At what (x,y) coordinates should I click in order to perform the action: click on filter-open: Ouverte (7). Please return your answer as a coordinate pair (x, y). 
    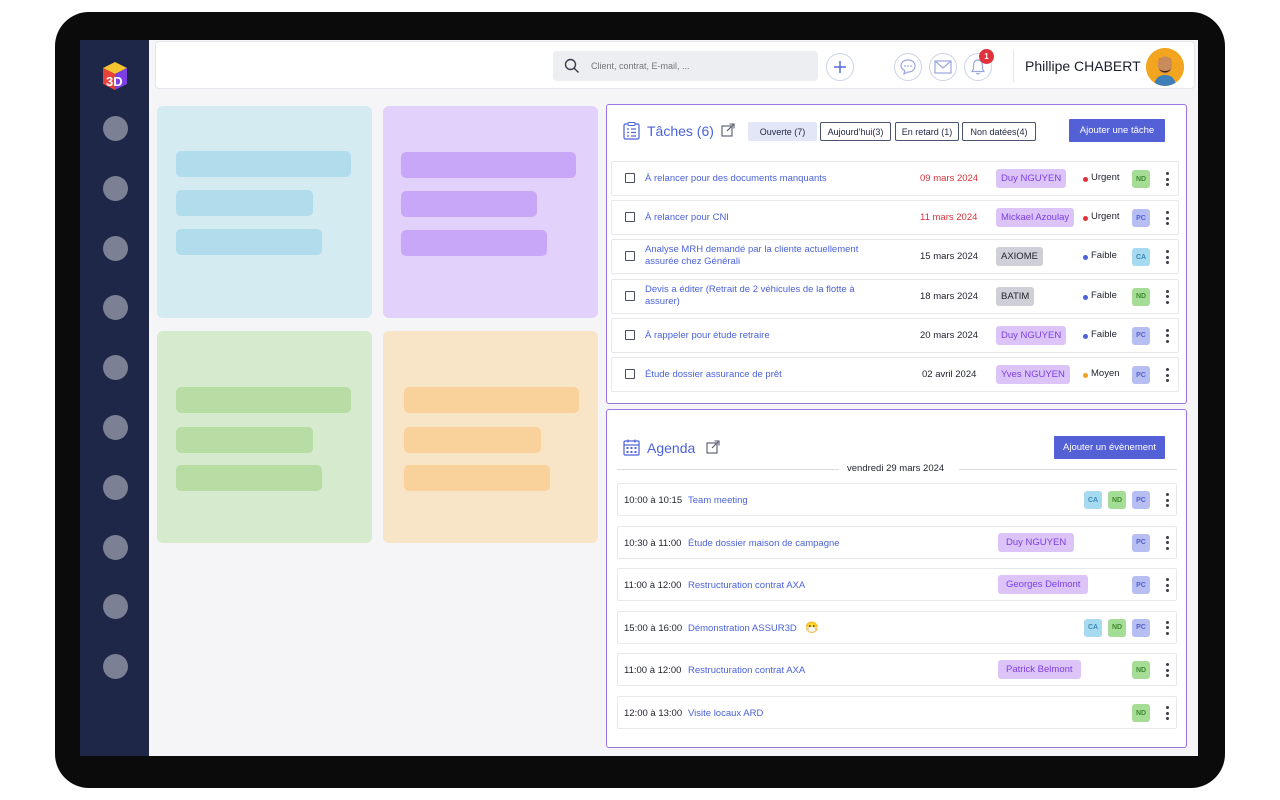
    Looking at the image, I should click on (782, 131).